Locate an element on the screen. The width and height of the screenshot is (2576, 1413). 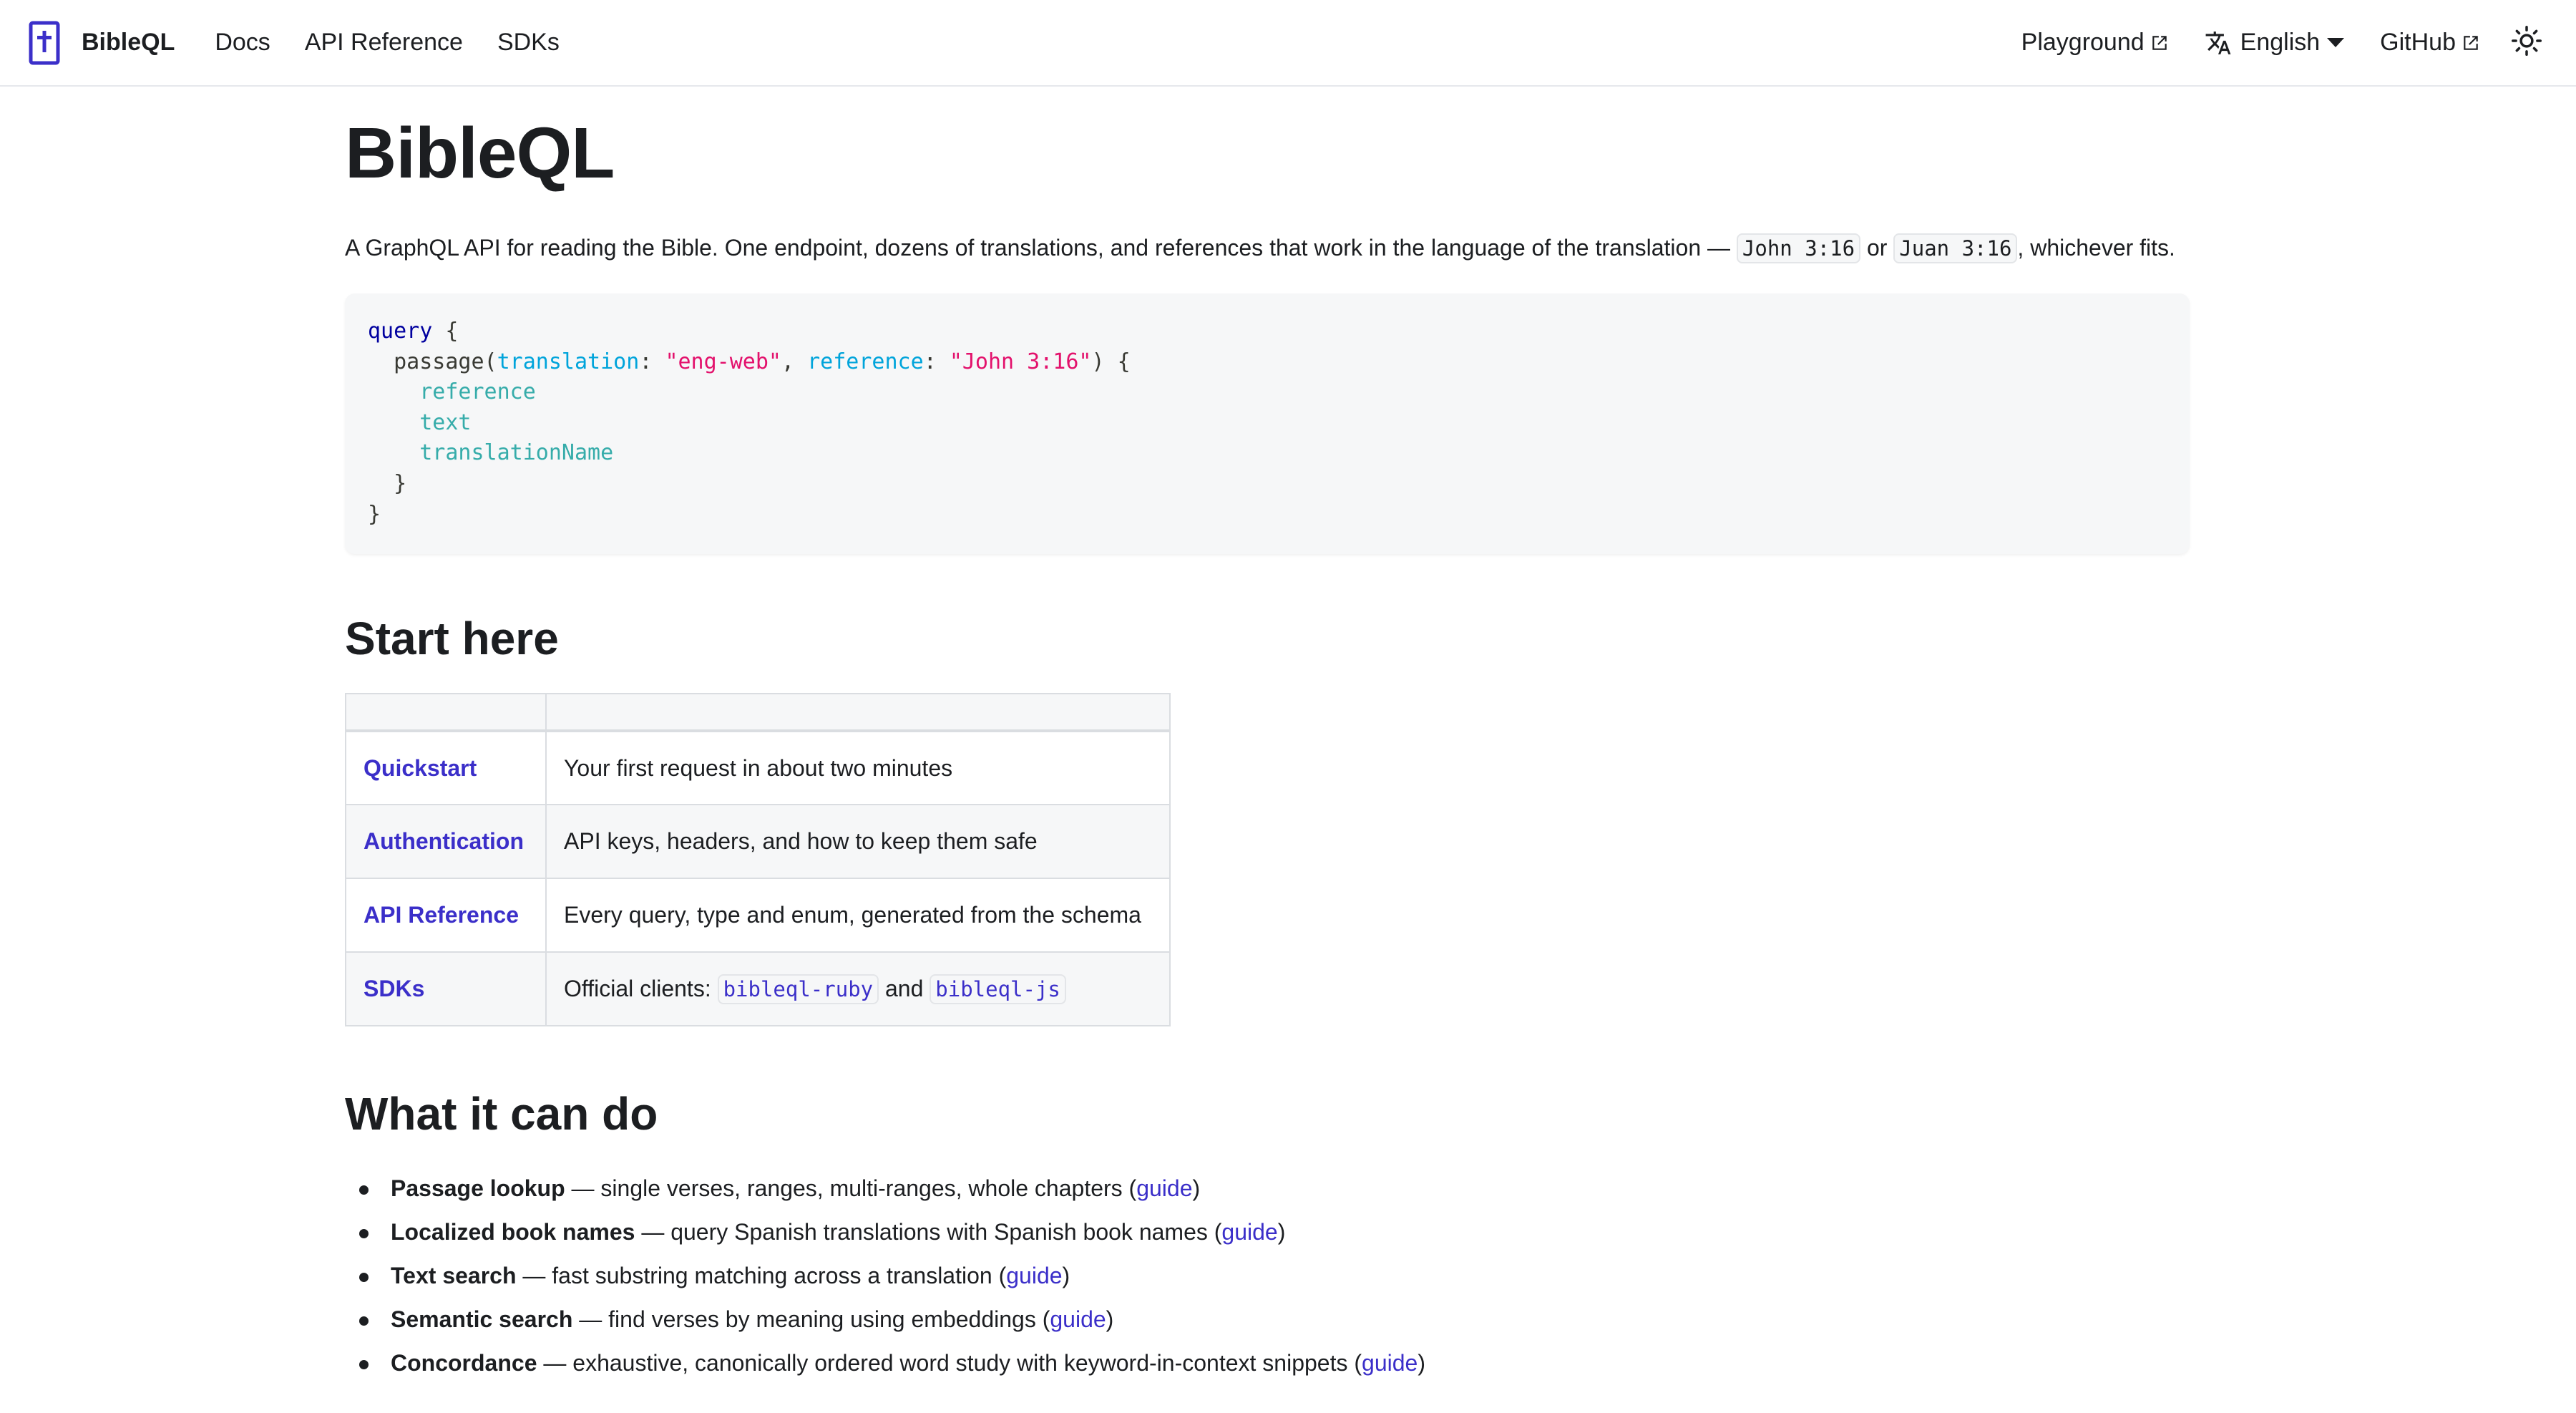
intro-code-english: John 3:16 is located at coordinates (1798, 248).